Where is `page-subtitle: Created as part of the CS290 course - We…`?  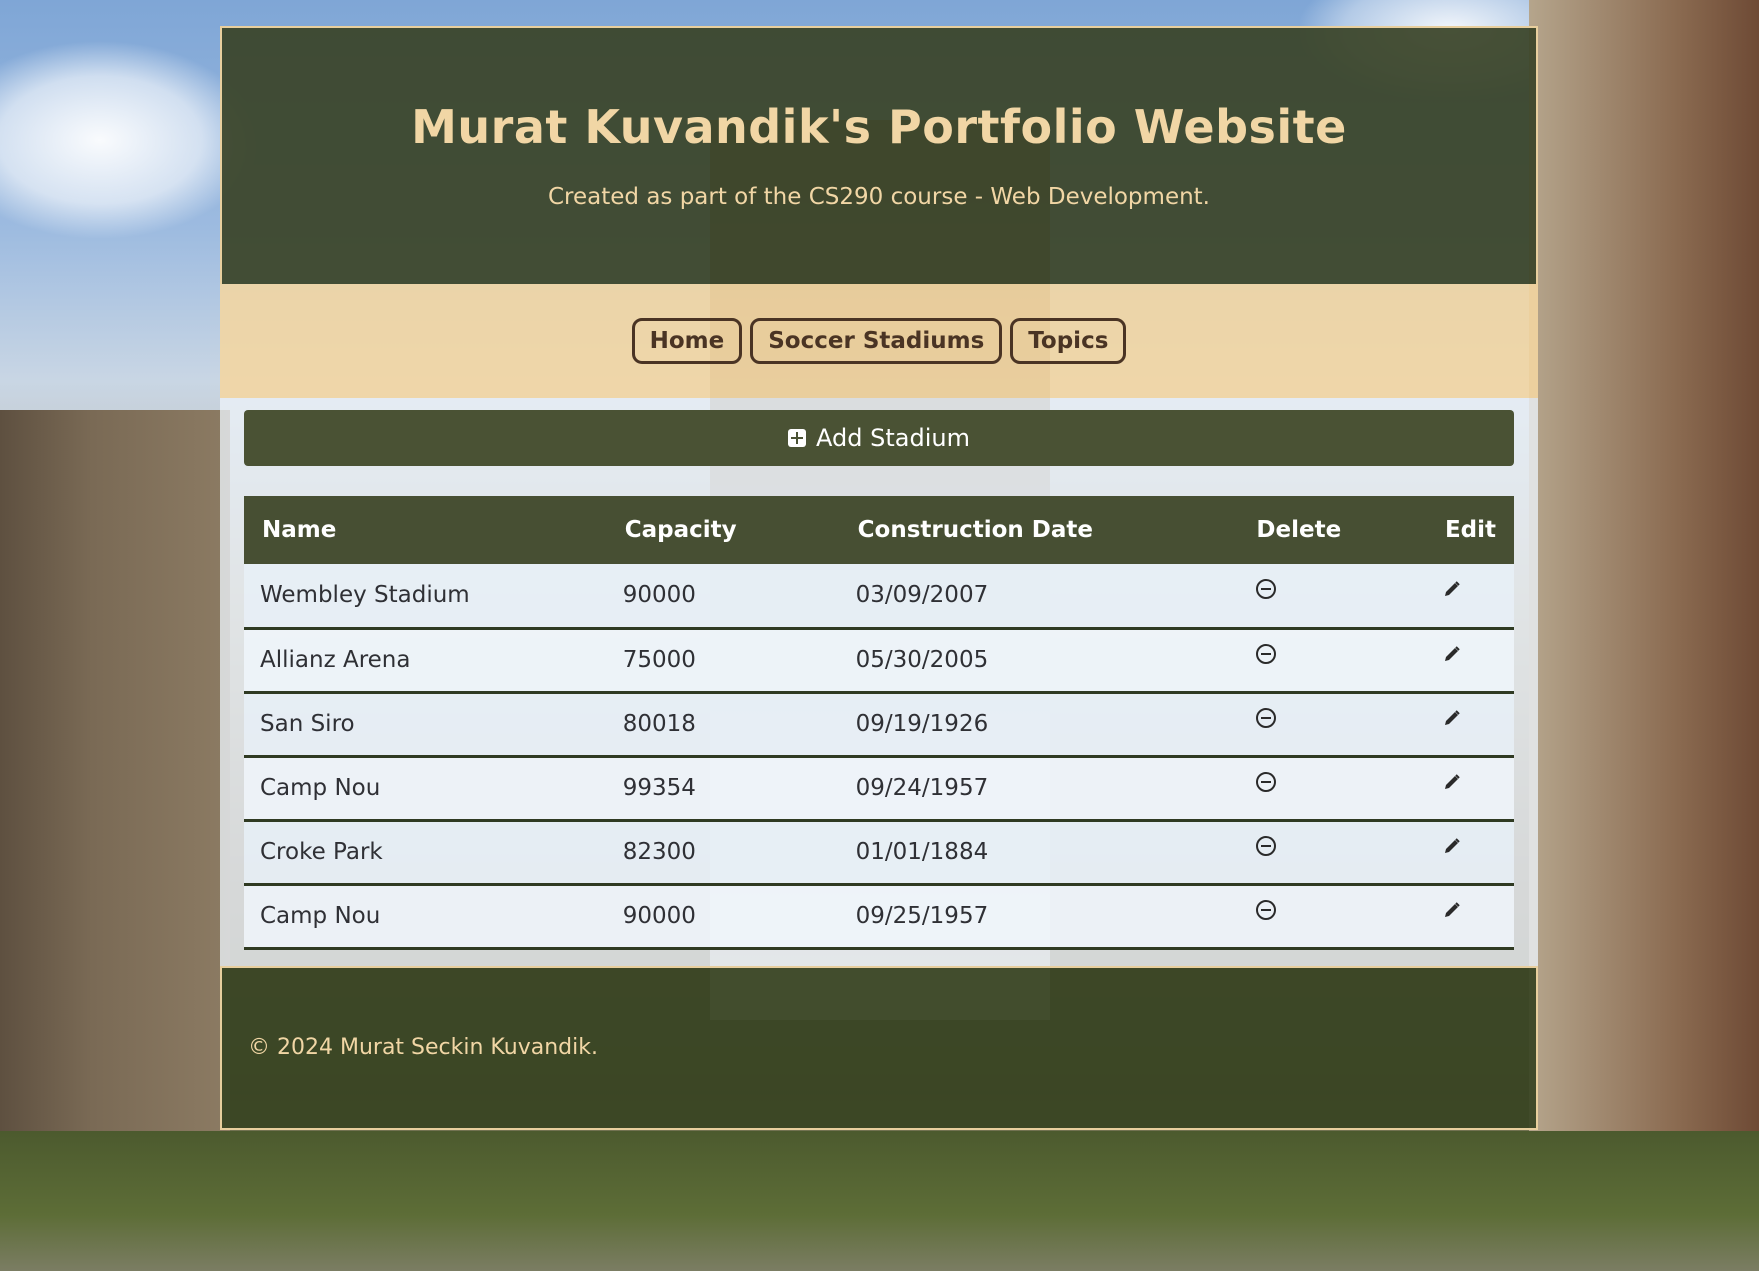 page-subtitle: Created as part of the CS290 course - We… is located at coordinates (878, 197).